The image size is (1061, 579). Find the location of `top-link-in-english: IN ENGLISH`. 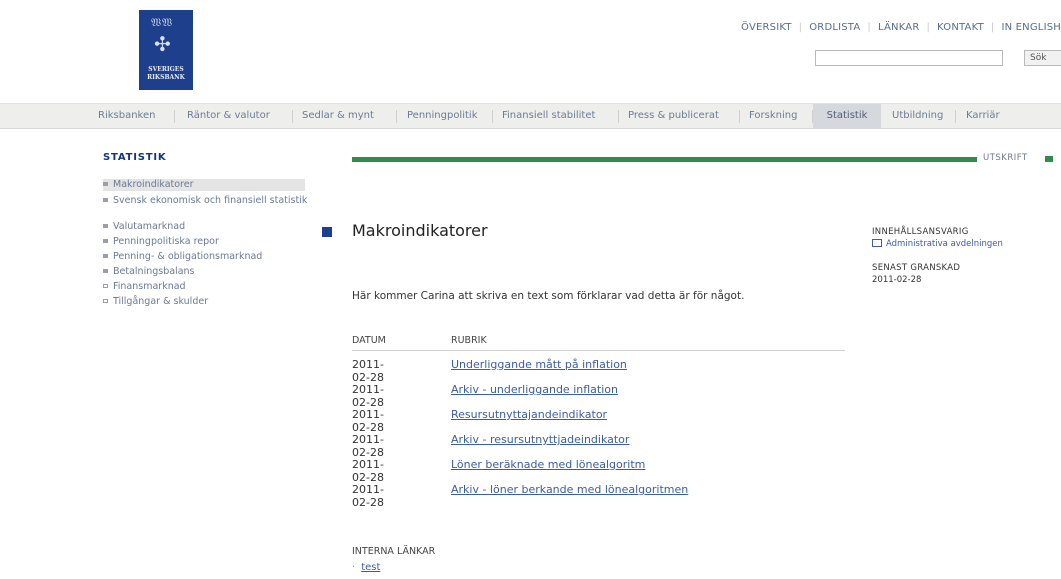

top-link-in-english: IN ENGLISH is located at coordinates (1031, 27).